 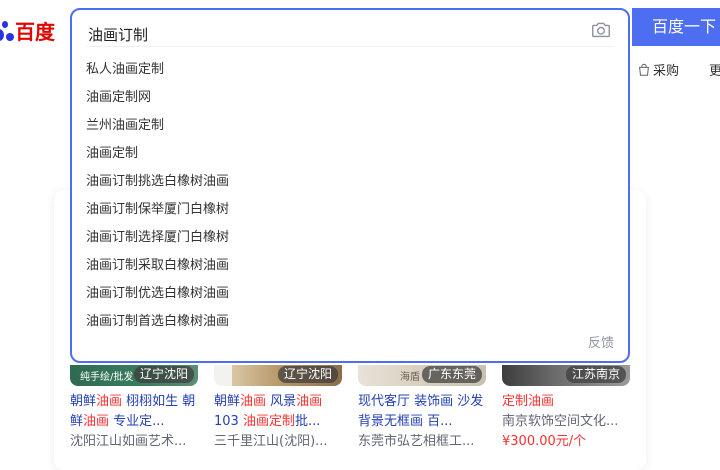 I want to click on search-button: 百度一下, so click(x=676, y=27).